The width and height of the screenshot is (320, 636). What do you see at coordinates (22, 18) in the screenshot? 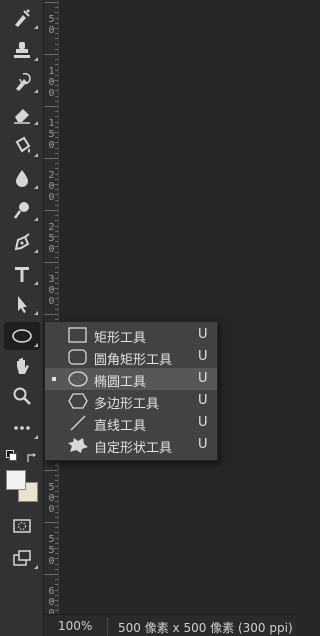
I see `spot-healing-brush-icon` at bounding box center [22, 18].